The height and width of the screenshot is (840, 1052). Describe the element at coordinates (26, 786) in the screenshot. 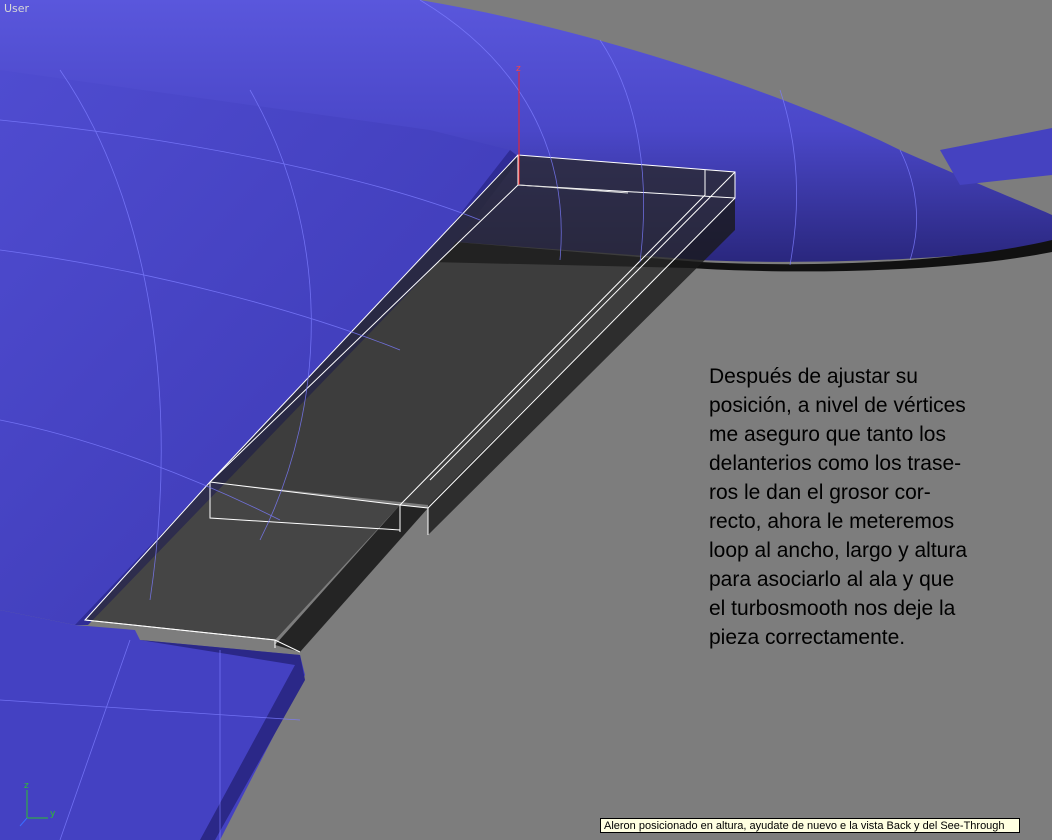

I see `tripod-z-label: z` at that location.